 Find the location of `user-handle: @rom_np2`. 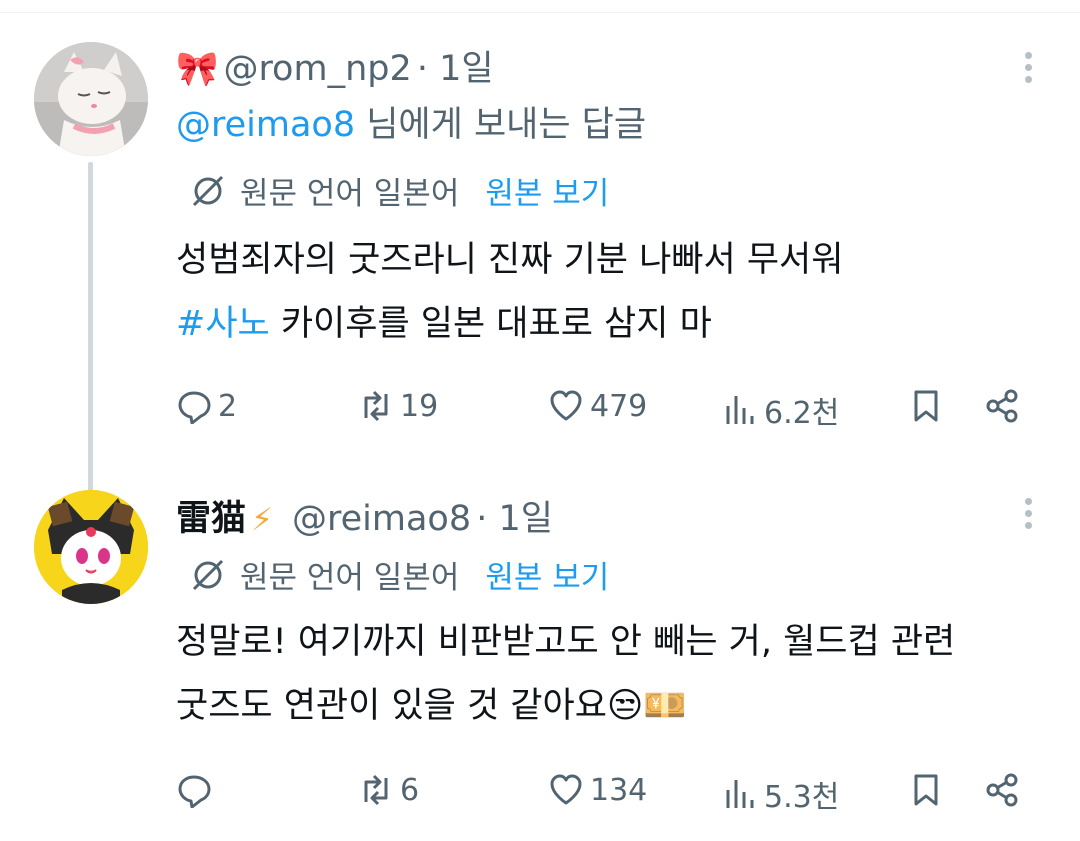

user-handle: @rom_np2 is located at coordinates (317, 69).